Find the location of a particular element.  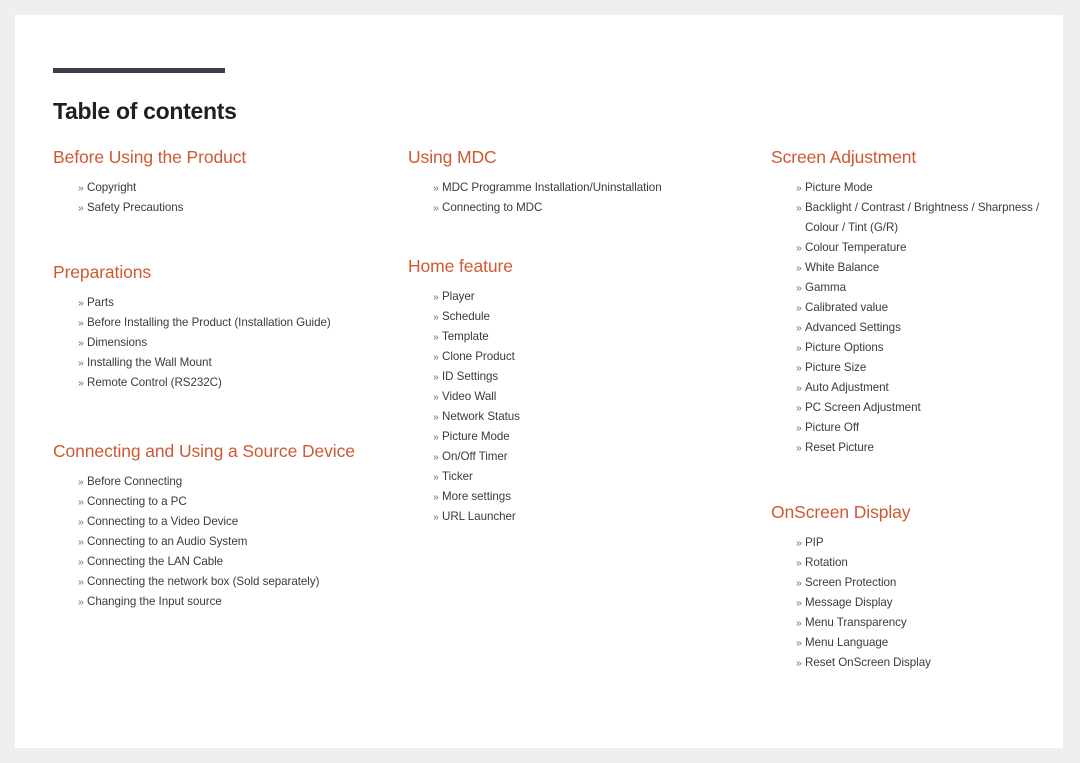

toc-entry-label: Auto Adjustment is located at coordinates (847, 388).